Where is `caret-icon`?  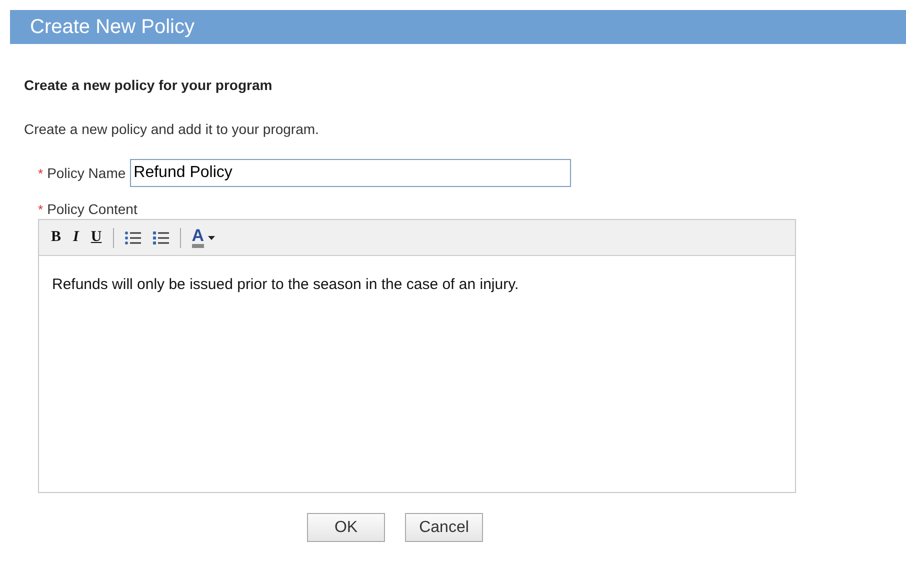 caret-icon is located at coordinates (211, 238).